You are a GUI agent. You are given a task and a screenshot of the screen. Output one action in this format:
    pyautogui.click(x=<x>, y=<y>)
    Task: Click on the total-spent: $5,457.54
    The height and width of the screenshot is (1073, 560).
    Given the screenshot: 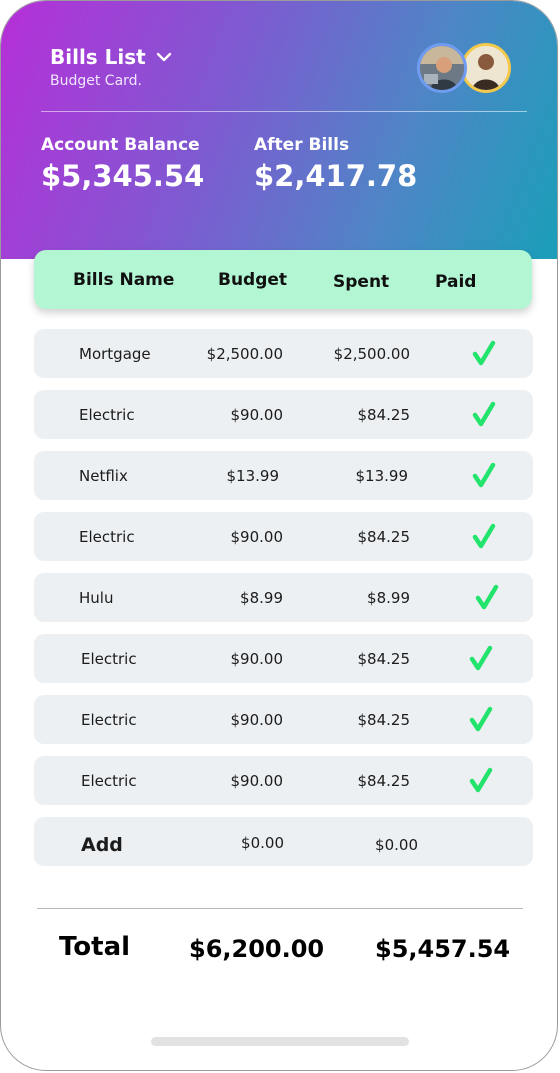 What is the action you would take?
    pyautogui.click(x=443, y=949)
    